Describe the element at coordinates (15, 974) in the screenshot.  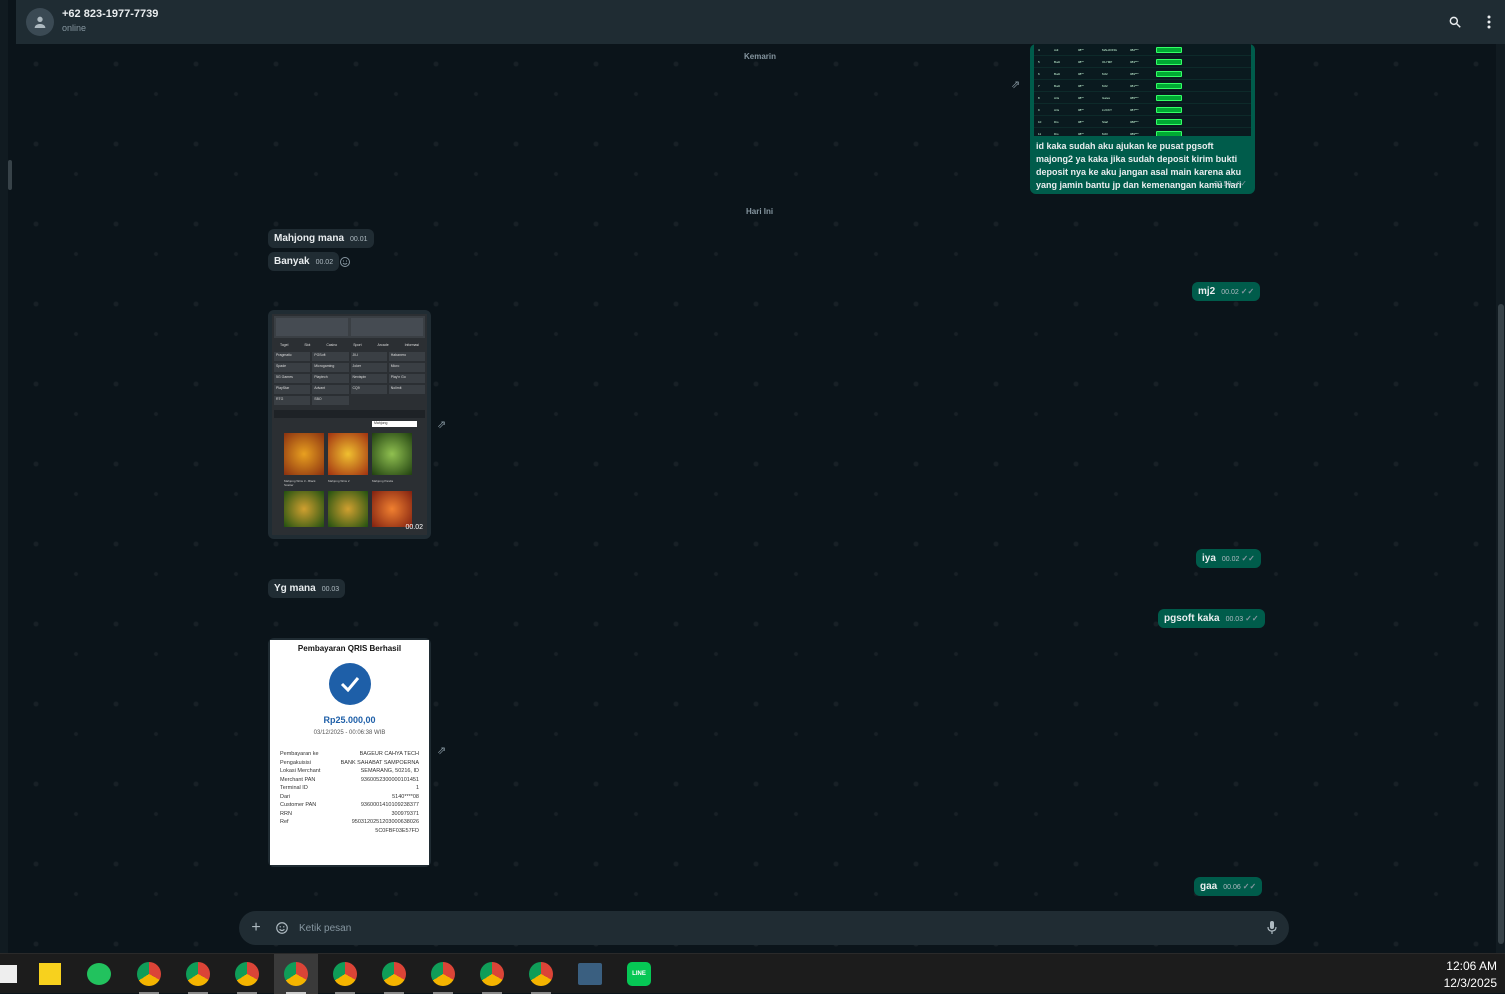
I see `taskbar-app-icon` at that location.